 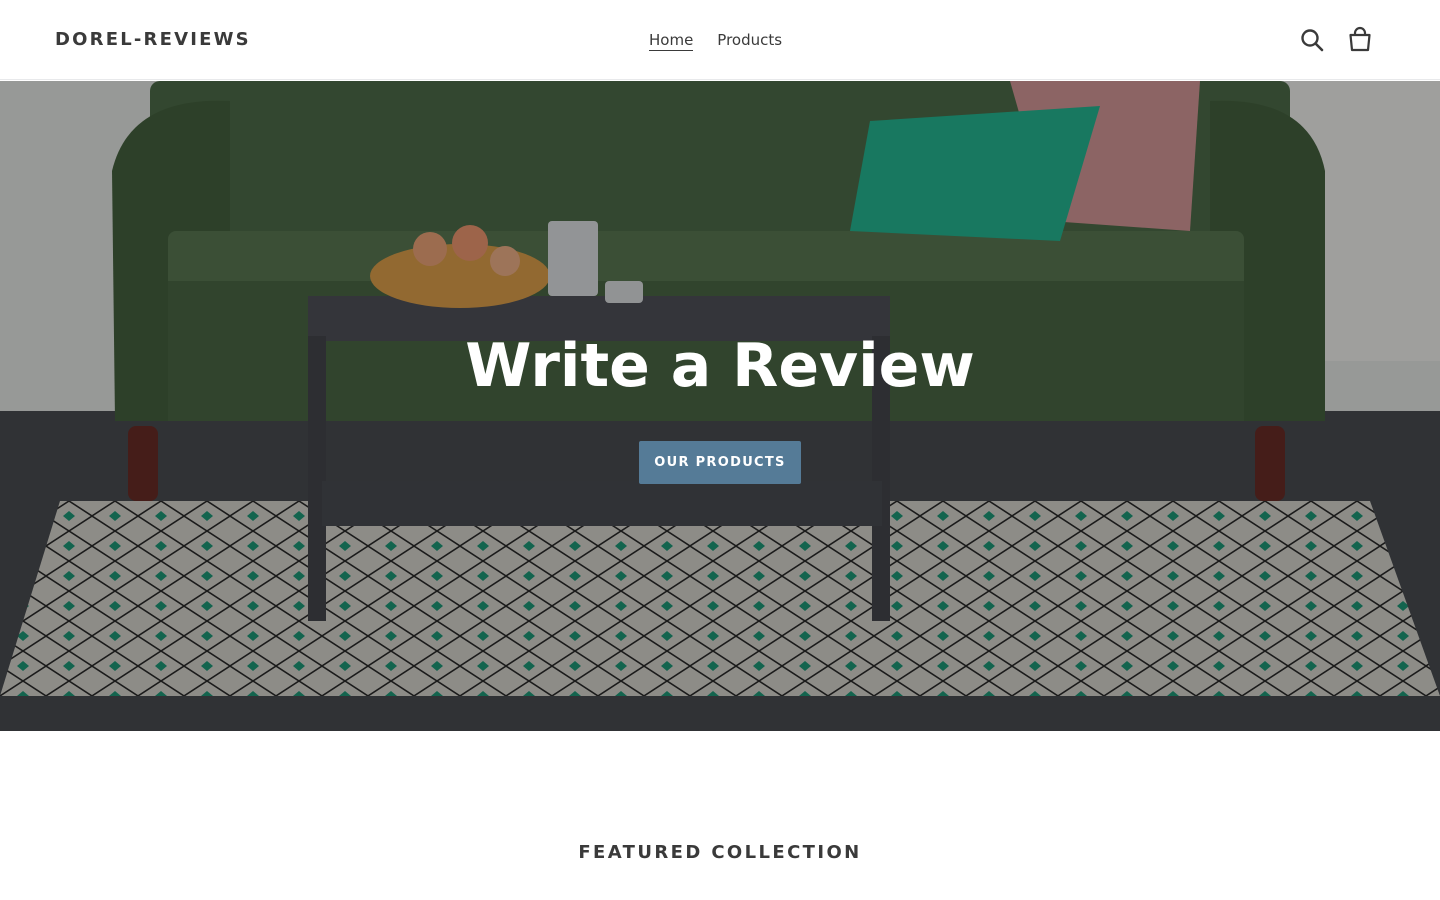 What do you see at coordinates (720, 366) in the screenshot?
I see `hero-title: Write a Review` at bounding box center [720, 366].